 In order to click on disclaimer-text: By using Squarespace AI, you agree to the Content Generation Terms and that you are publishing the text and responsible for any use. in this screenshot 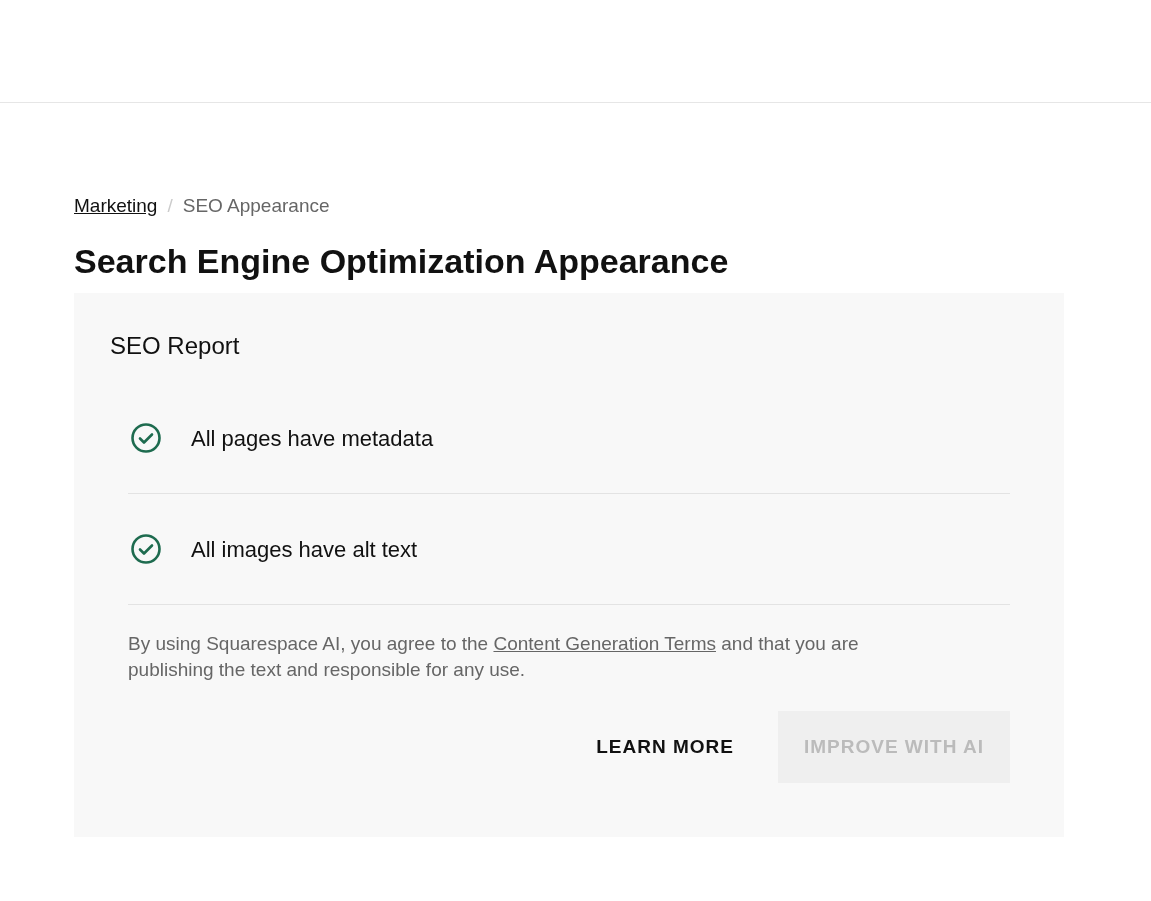, I will do `click(494, 657)`.